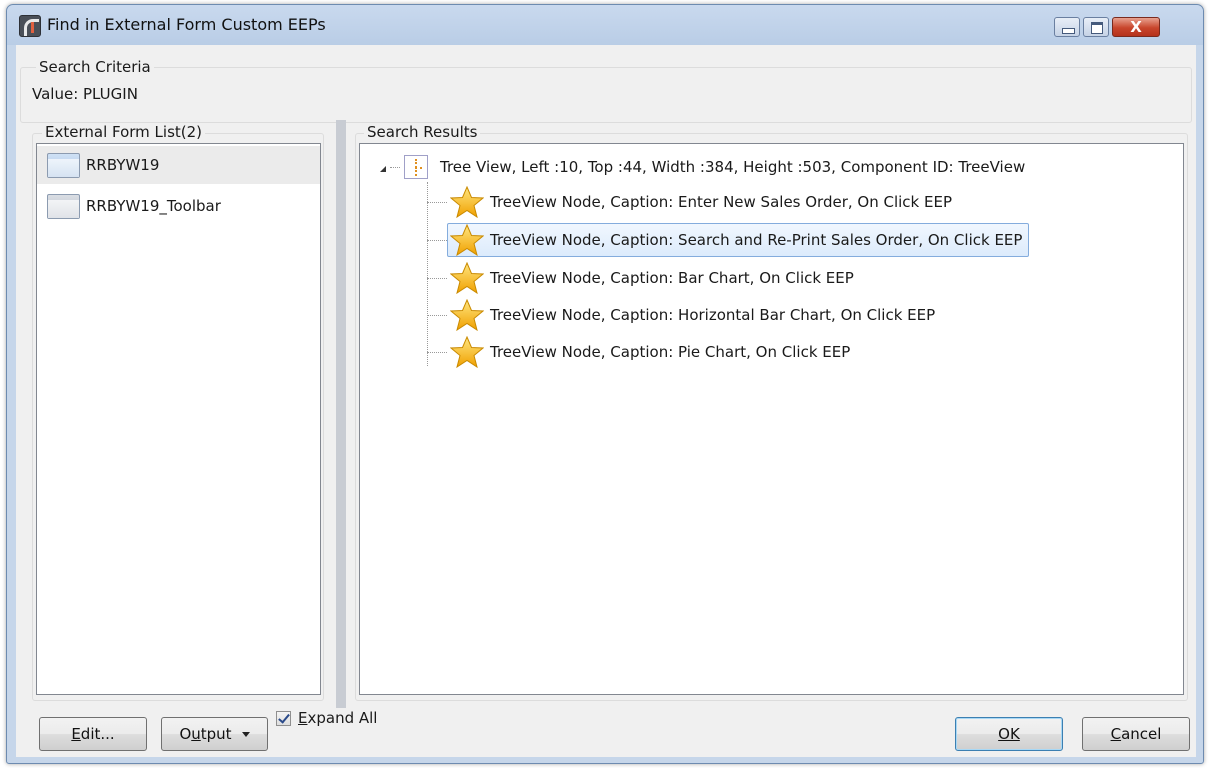 Image resolution: width=1210 pixels, height=768 pixels. I want to click on cancel-button-label: ancel, so click(1141, 734).